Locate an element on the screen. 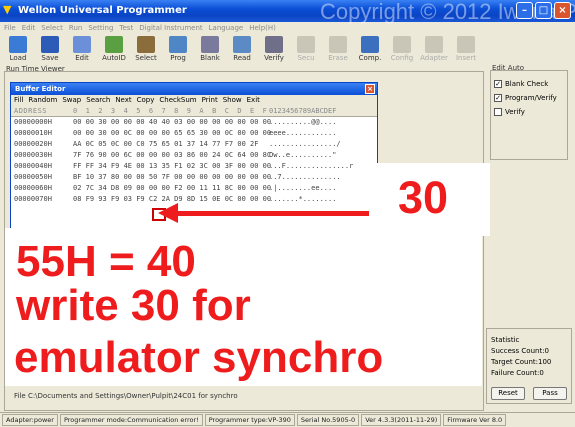 The height and width of the screenshot is (427, 575). option-label: Blank Check is located at coordinates (527, 84).